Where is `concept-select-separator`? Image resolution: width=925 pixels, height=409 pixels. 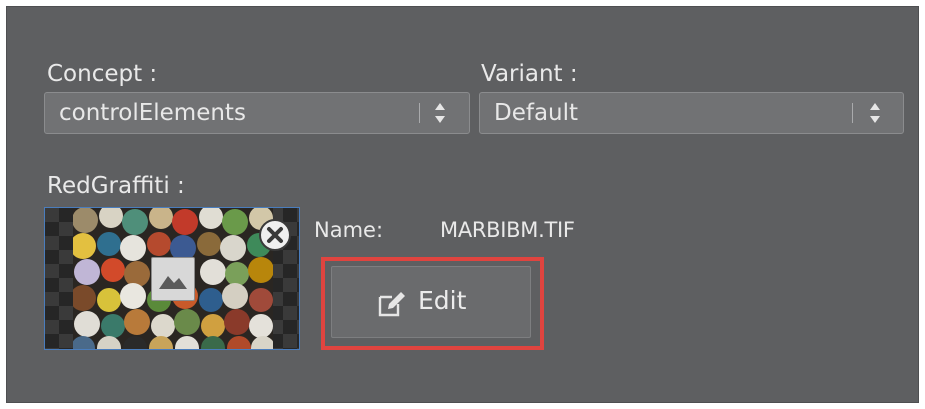
concept-select-separator is located at coordinates (419, 113).